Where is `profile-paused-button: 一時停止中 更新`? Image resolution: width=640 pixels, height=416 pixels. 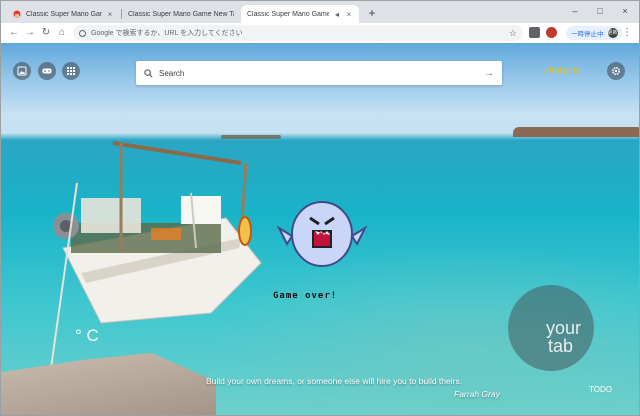 profile-paused-button: 一時停止中 更新 is located at coordinates (594, 33).